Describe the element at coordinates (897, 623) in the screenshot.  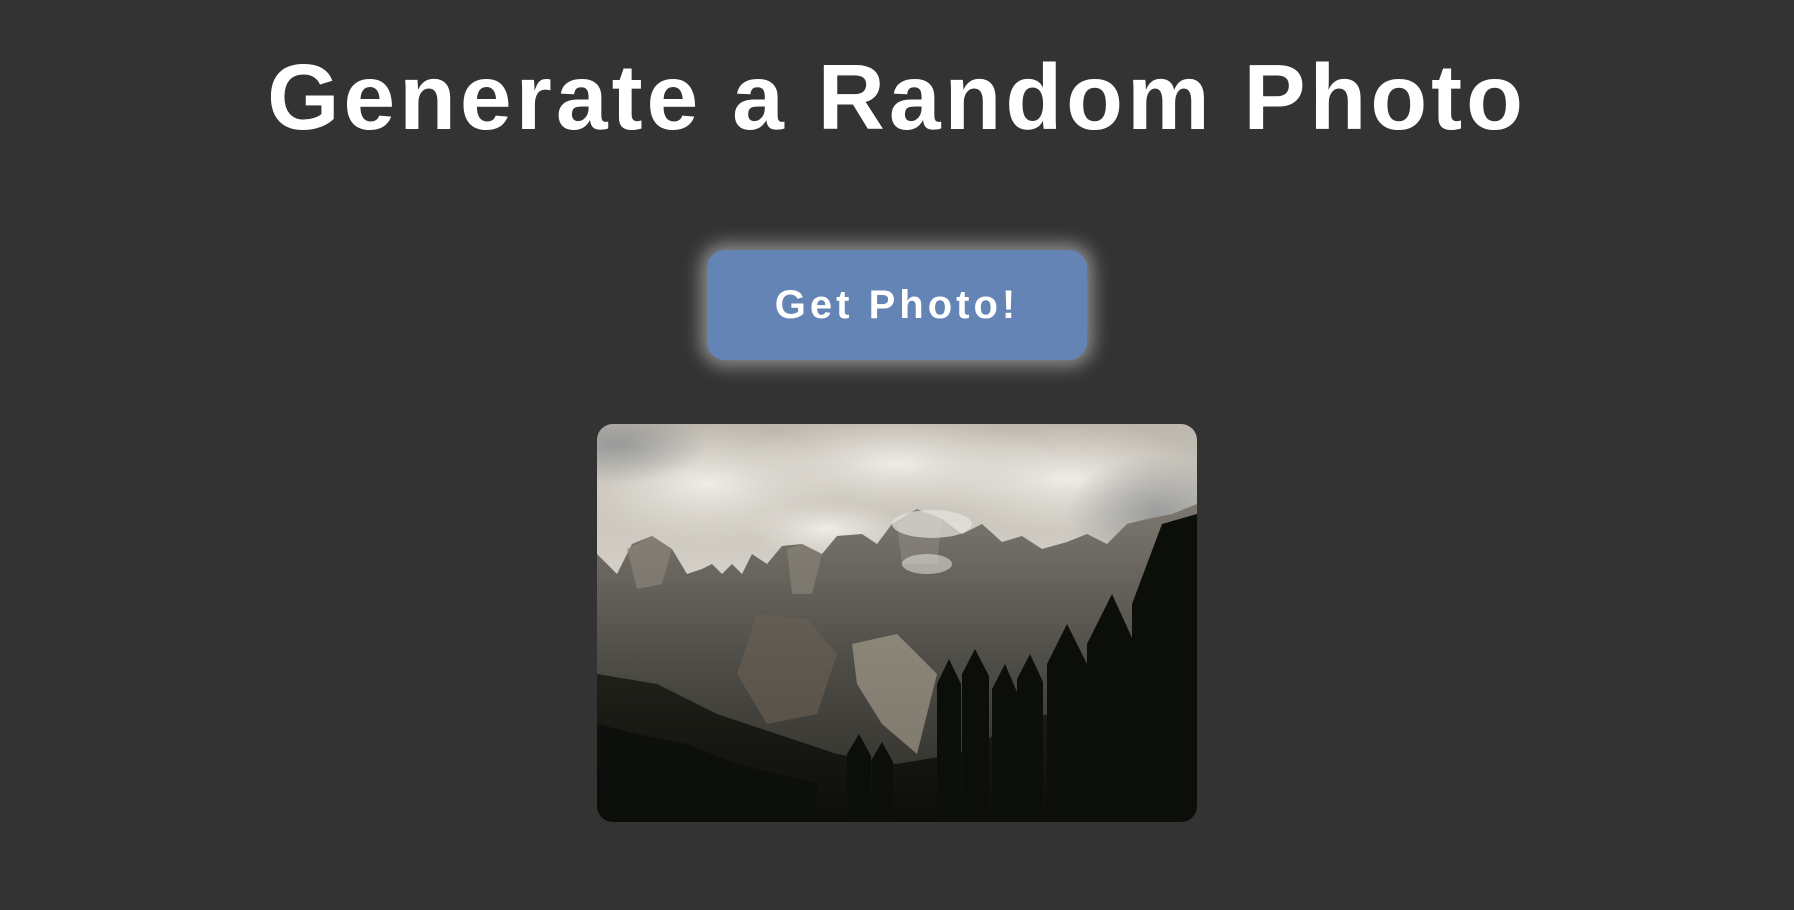
I see `random-photo` at that location.